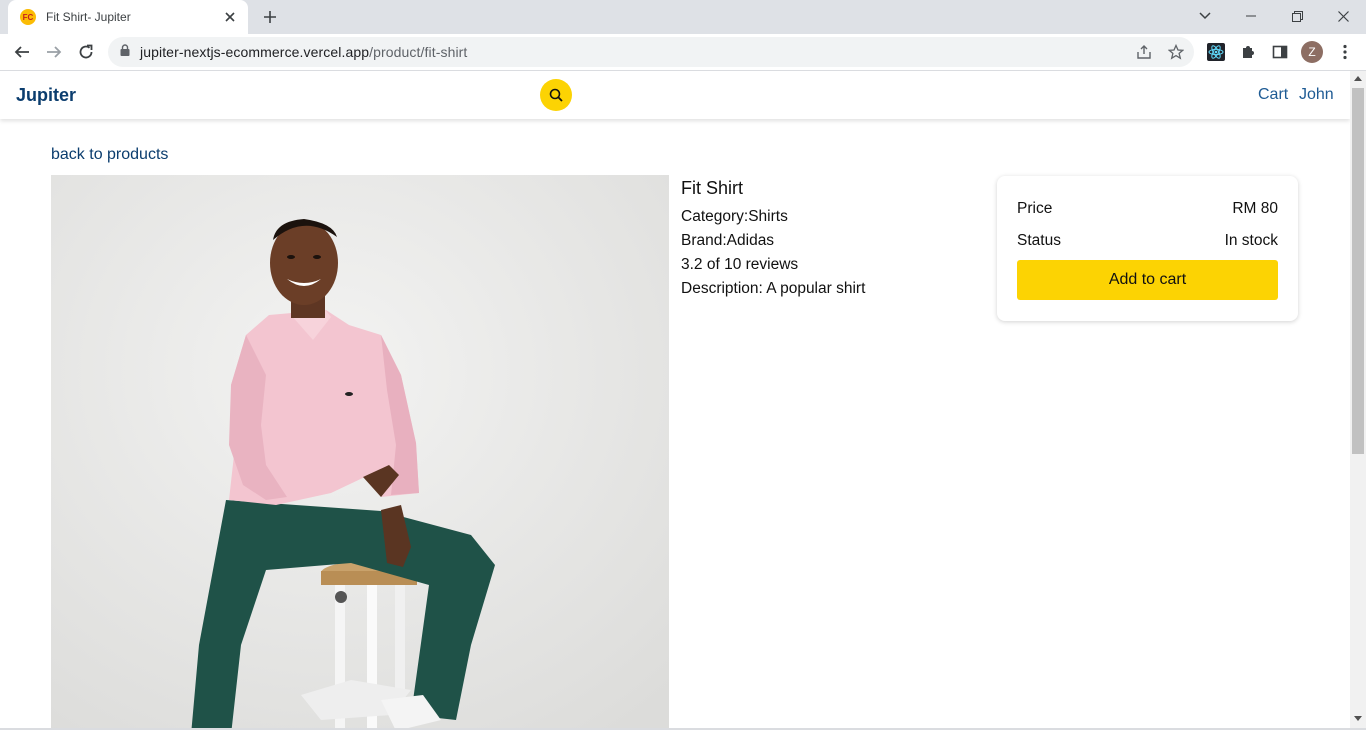  I want to click on search-icon, so click(556, 95).